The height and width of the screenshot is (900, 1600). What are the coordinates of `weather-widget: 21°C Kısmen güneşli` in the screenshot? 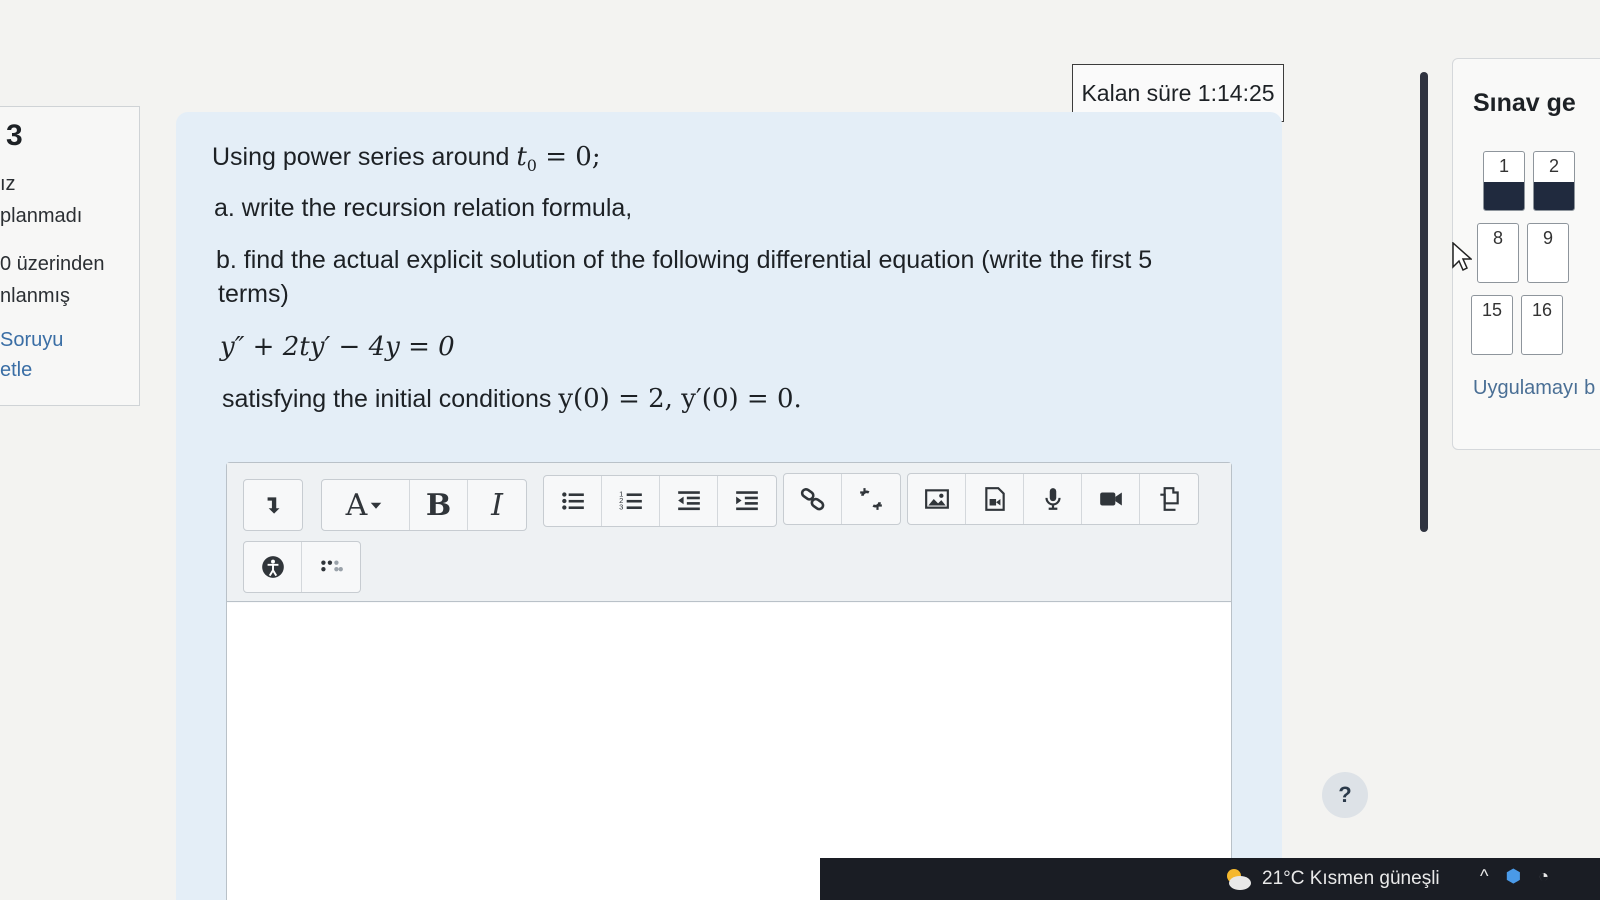 It's located at (1351, 879).